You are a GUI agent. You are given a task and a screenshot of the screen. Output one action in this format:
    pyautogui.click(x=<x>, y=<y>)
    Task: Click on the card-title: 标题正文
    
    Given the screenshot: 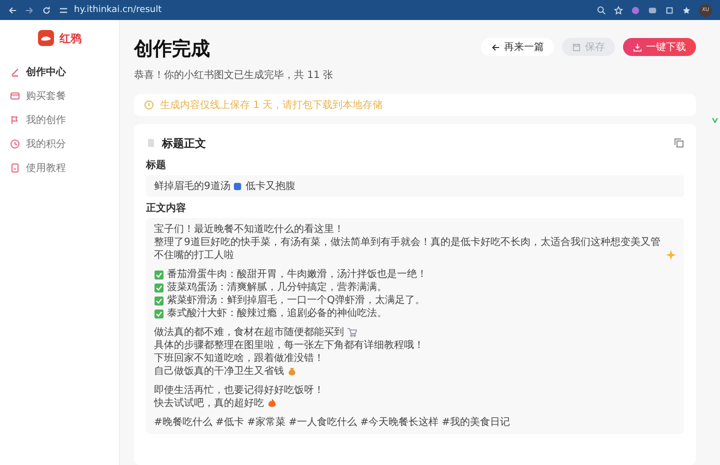 What is the action you would take?
    pyautogui.click(x=184, y=143)
    